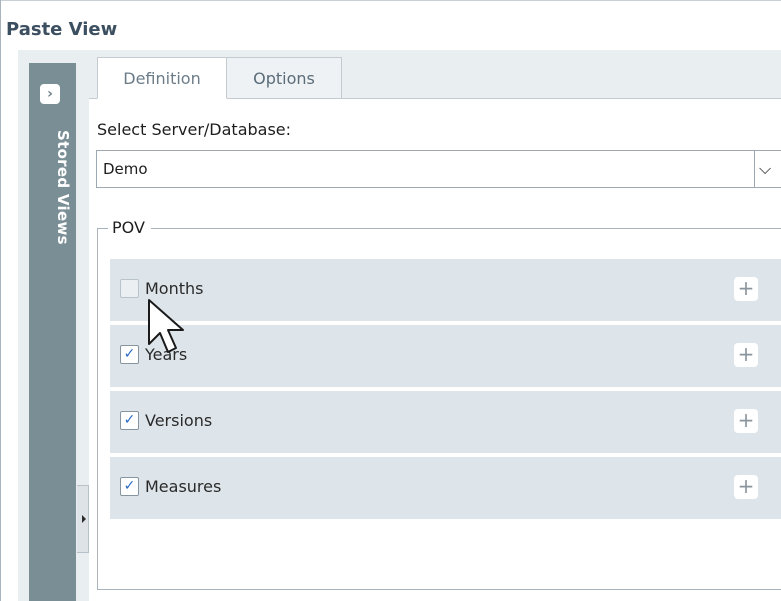 The height and width of the screenshot is (601, 781). Describe the element at coordinates (162, 78) in the screenshot. I see `tab-definition: Definition` at that location.